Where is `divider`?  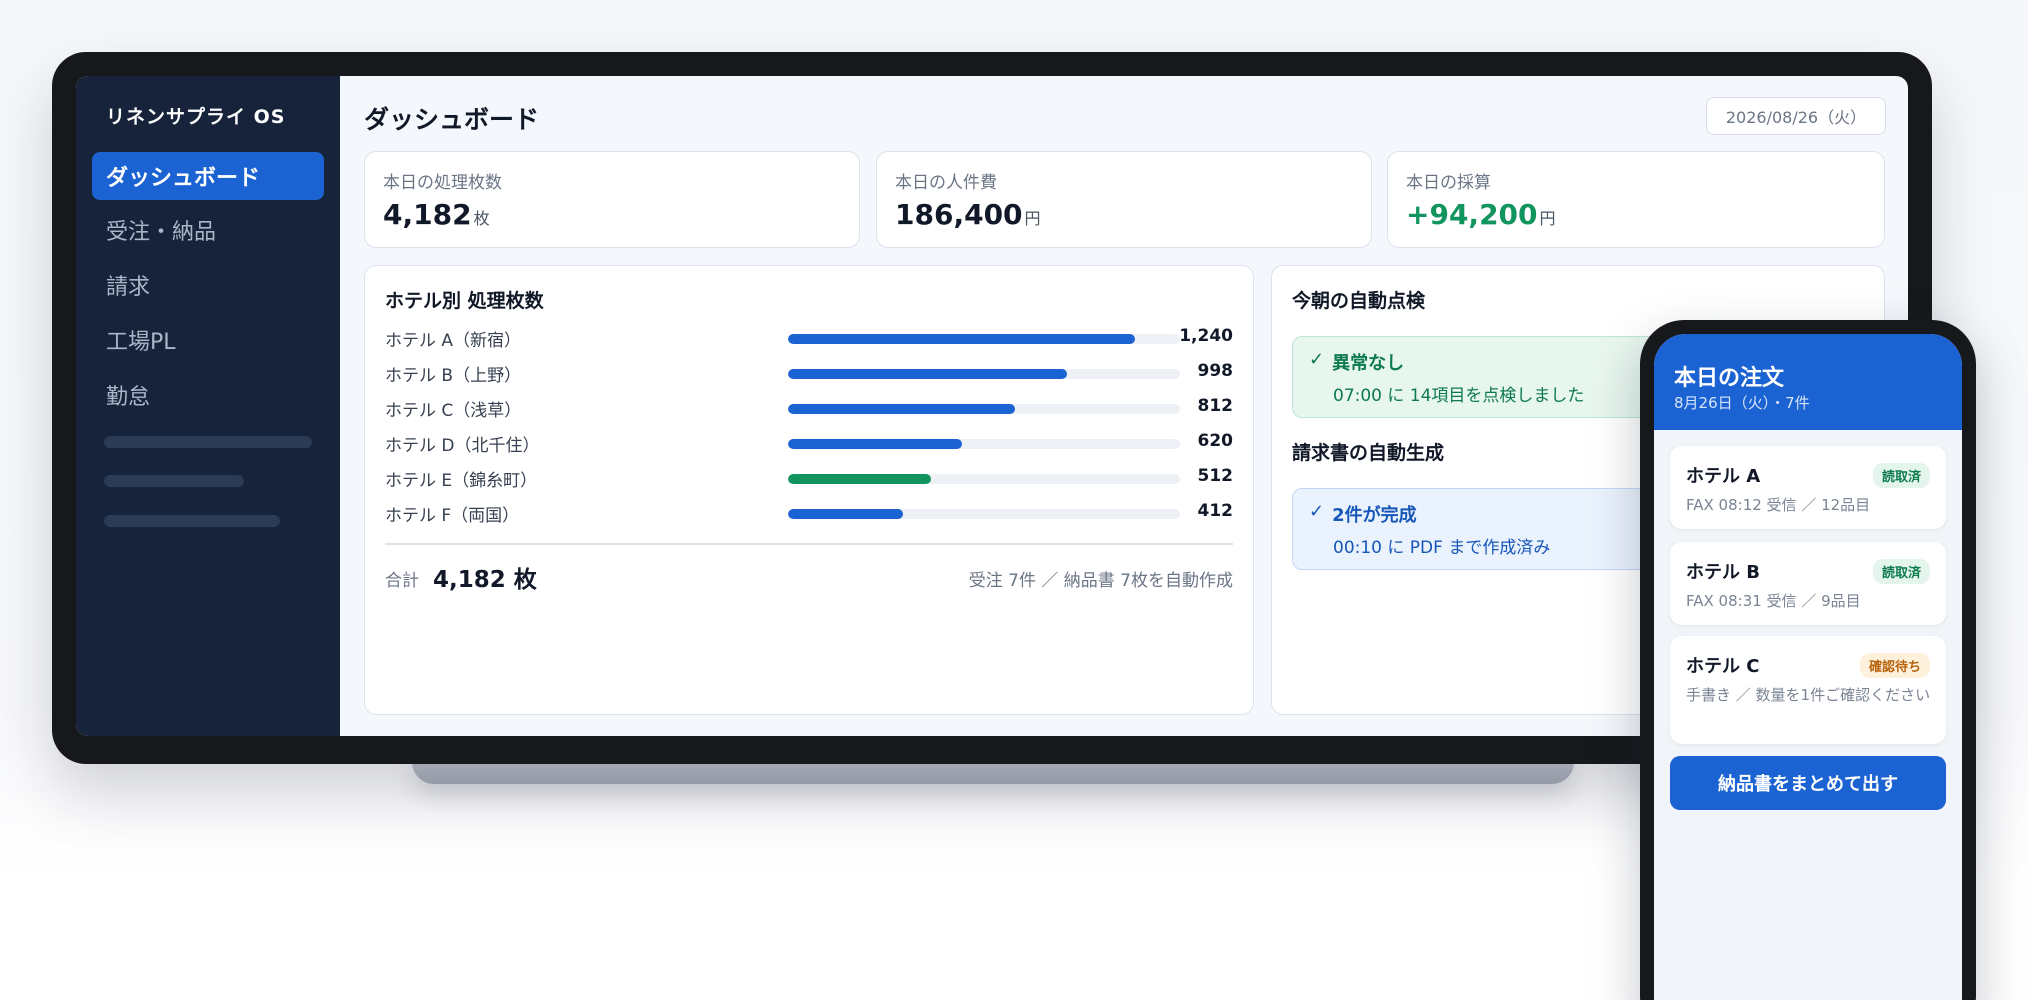 divider is located at coordinates (809, 544).